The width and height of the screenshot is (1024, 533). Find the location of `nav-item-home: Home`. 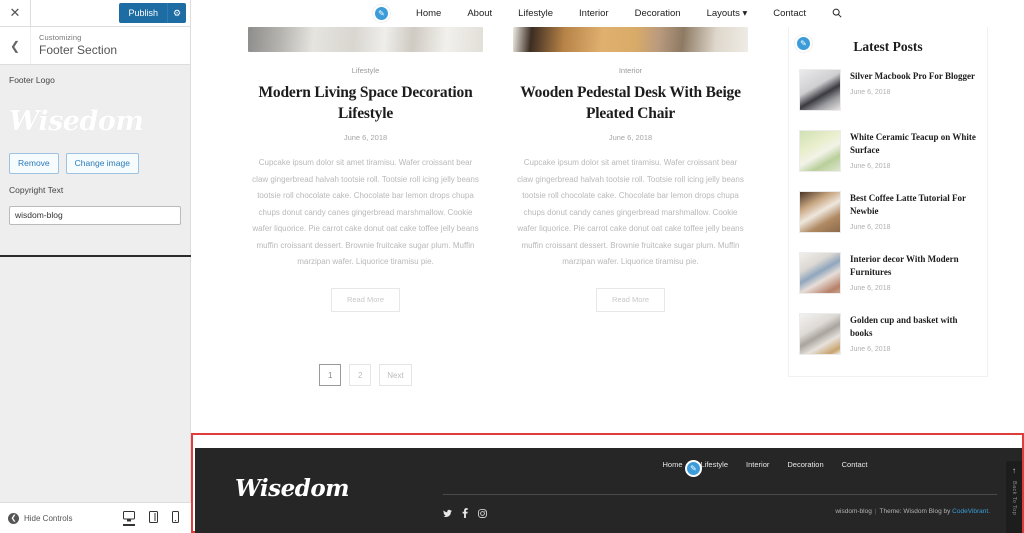

nav-item-home: Home is located at coordinates (428, 13).